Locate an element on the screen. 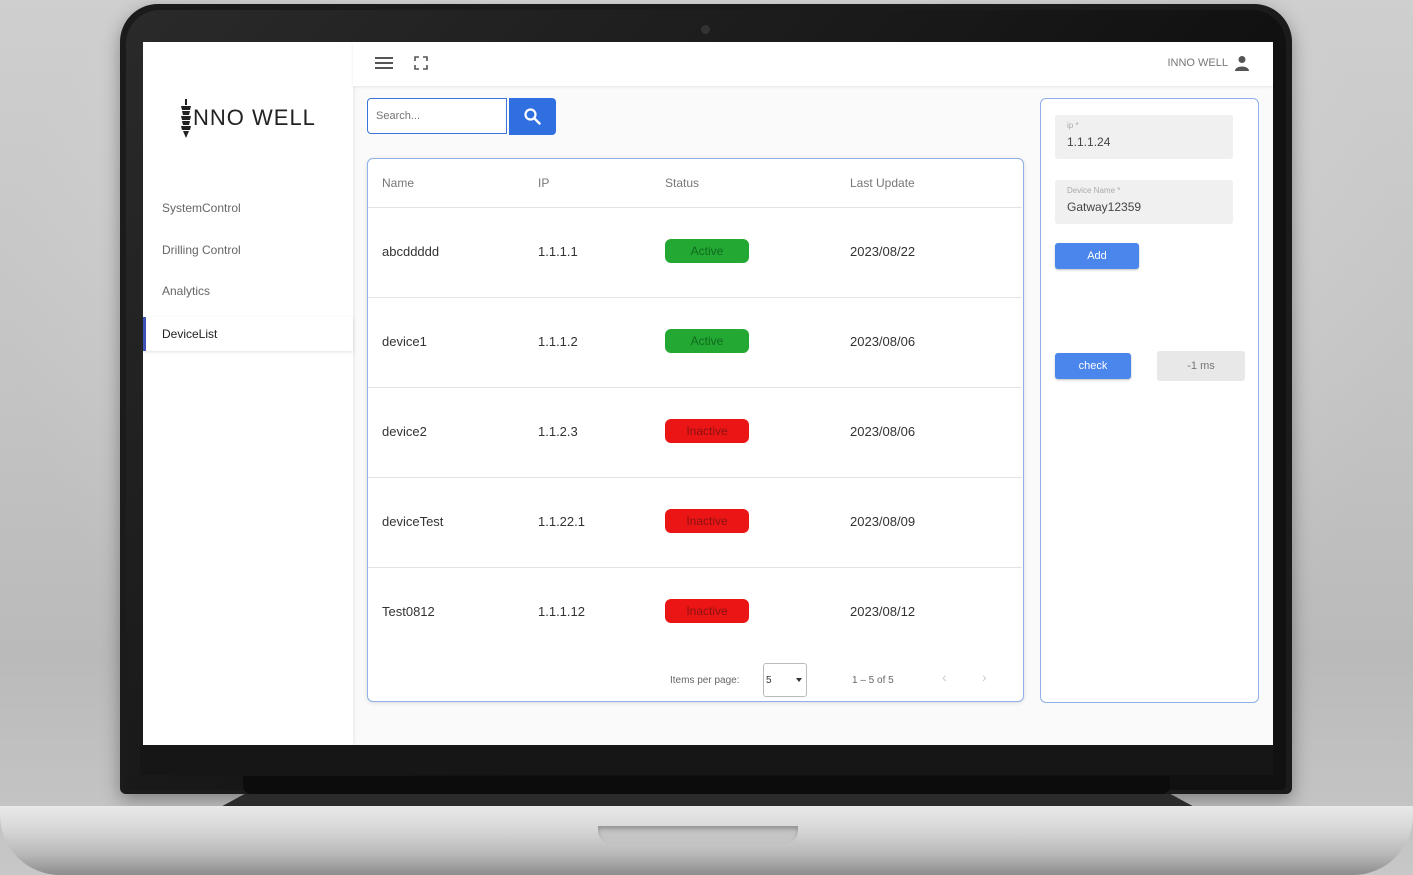 The image size is (1413, 875). column-header-ip: IP is located at coordinates (543, 183).